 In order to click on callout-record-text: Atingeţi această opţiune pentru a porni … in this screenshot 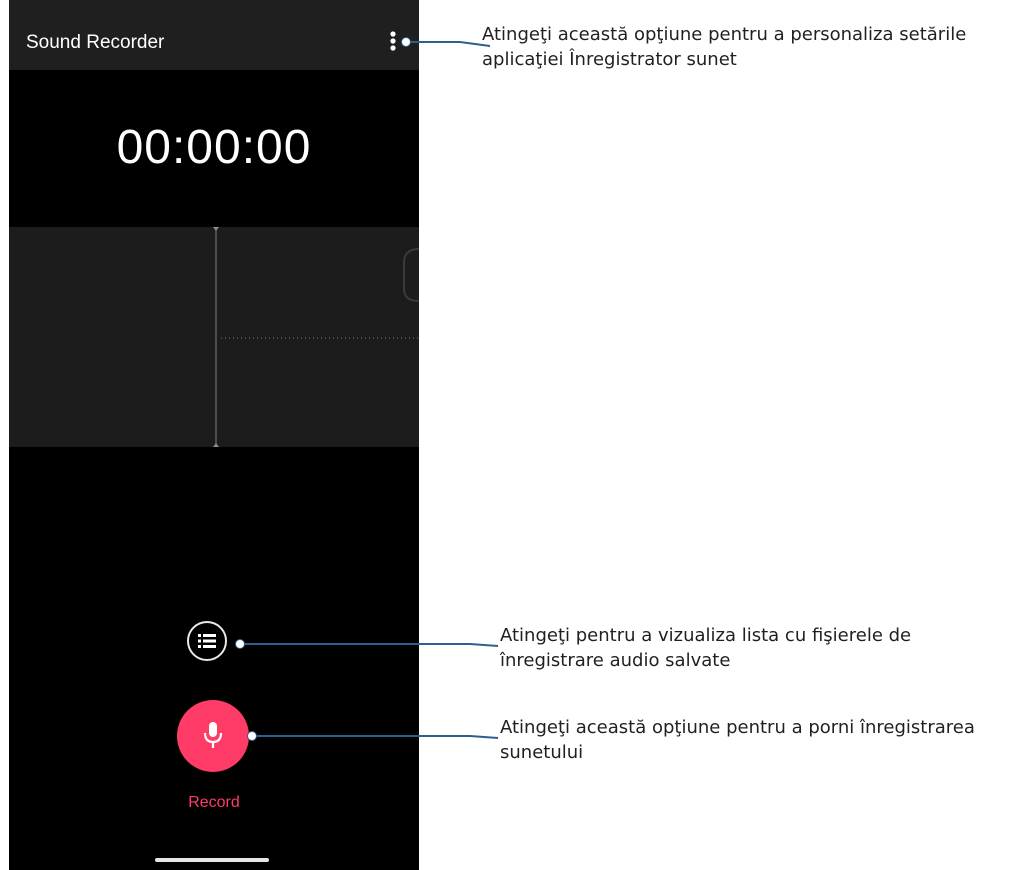, I will do `click(737, 740)`.